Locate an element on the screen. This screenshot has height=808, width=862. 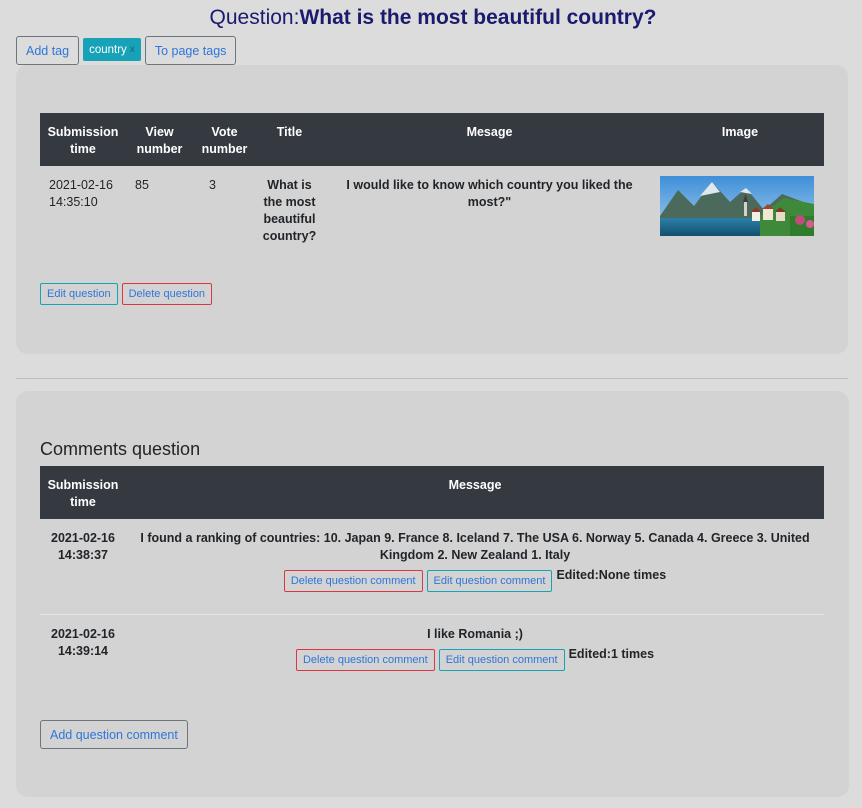
tag-bar: Add tag country x To page tags is located at coordinates (126, 50).